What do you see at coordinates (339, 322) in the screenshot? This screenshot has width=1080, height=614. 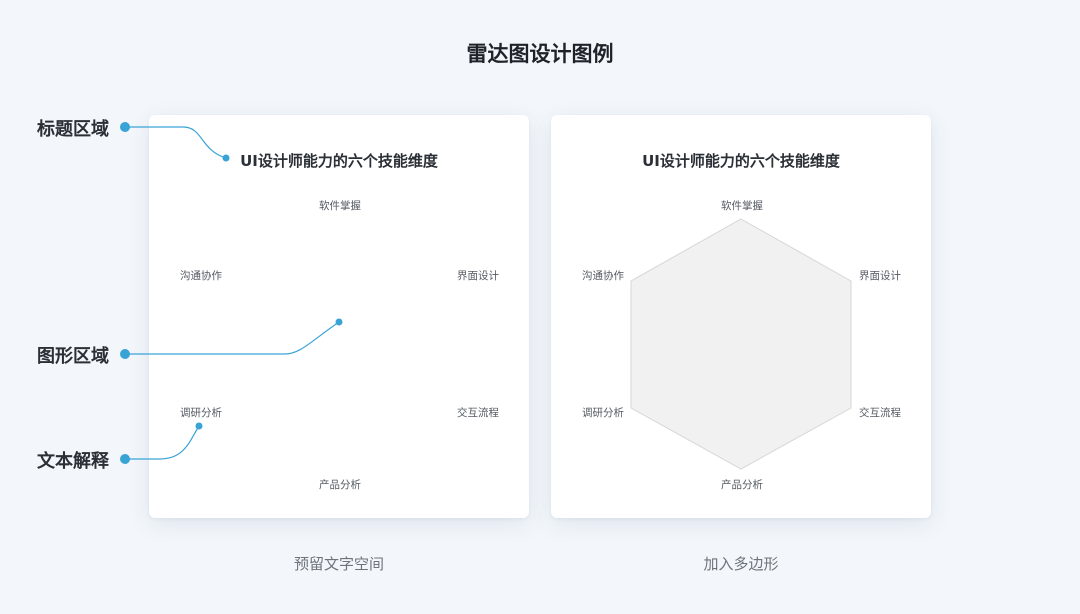 I see `leader-dot-graph-end` at bounding box center [339, 322].